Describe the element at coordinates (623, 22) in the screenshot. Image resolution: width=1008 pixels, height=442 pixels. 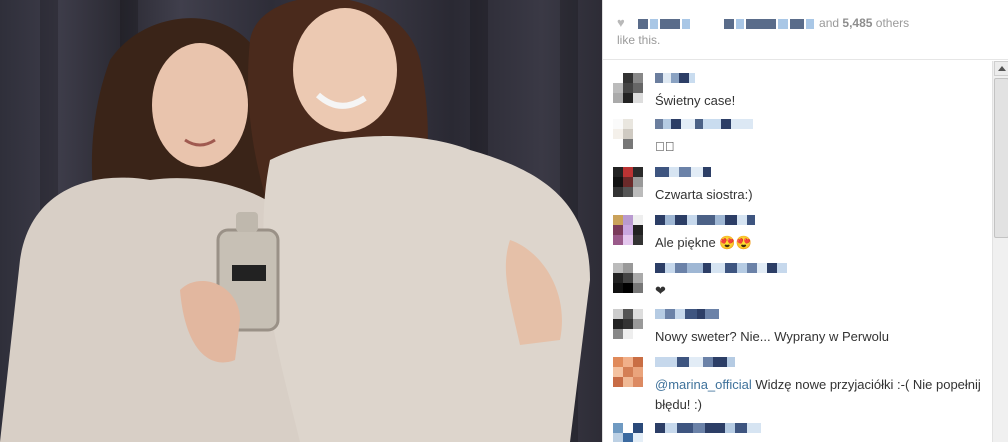
I see `heart-icon: ♥` at that location.